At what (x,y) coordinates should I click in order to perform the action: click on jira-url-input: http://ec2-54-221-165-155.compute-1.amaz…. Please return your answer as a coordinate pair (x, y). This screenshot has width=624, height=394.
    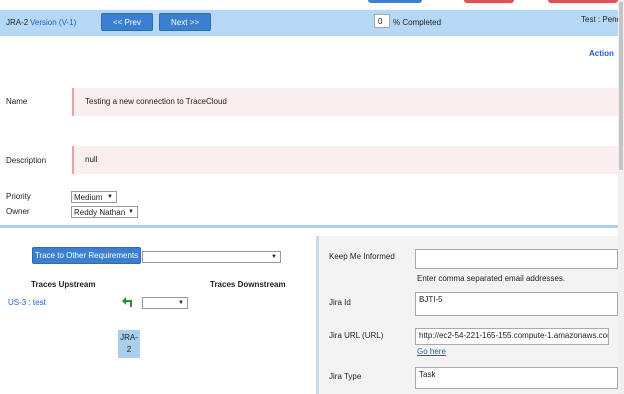
    Looking at the image, I should click on (512, 336).